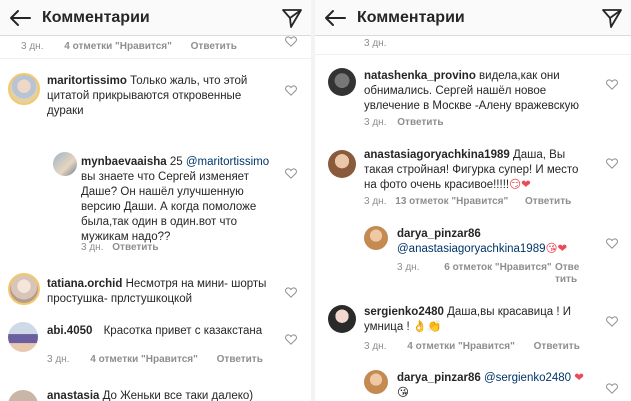  Describe the element at coordinates (227, 162) in the screenshot. I see `mention-link: @maritortissimo` at that location.